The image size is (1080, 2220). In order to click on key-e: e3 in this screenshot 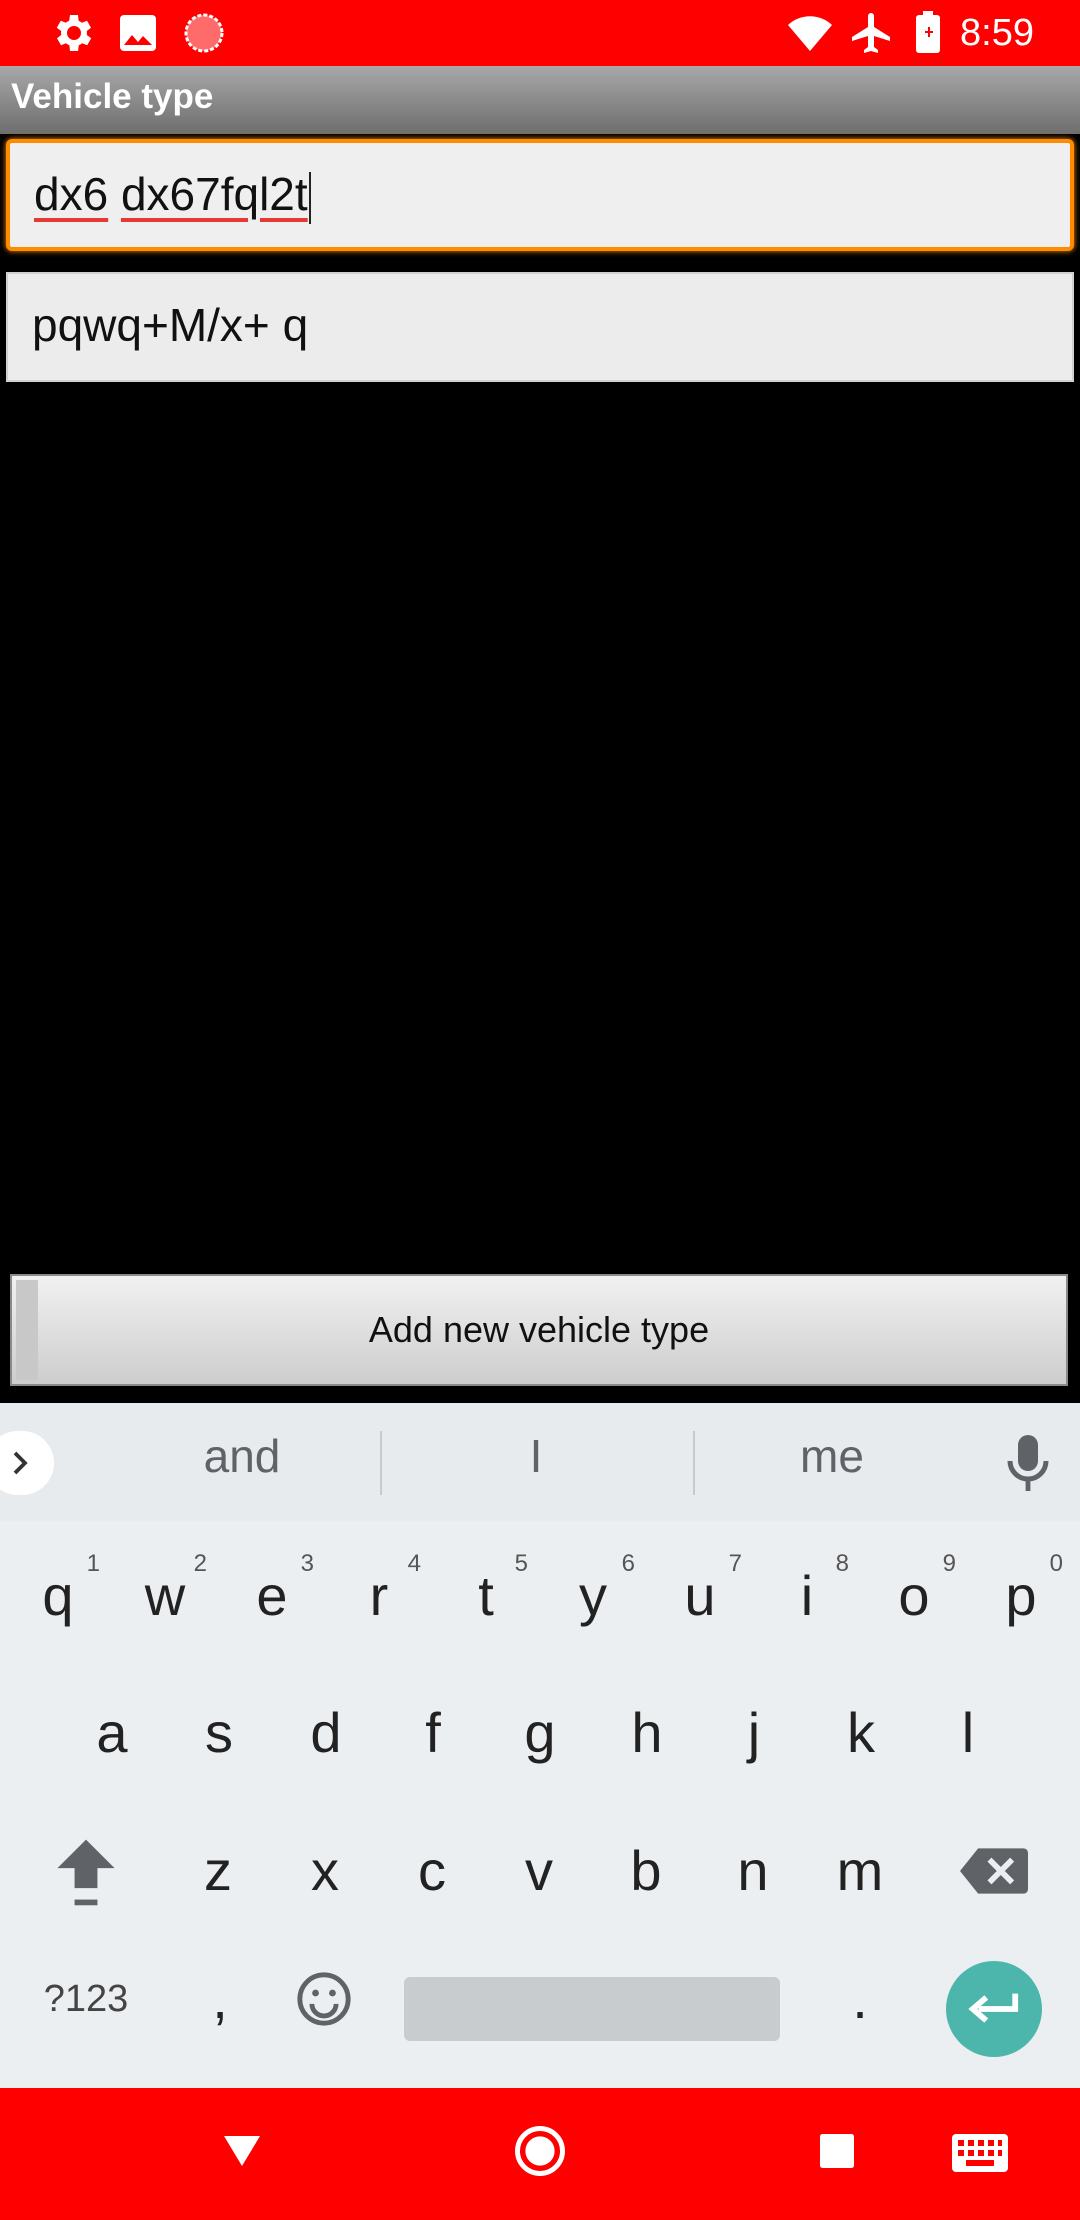, I will do `click(272, 1596)`.